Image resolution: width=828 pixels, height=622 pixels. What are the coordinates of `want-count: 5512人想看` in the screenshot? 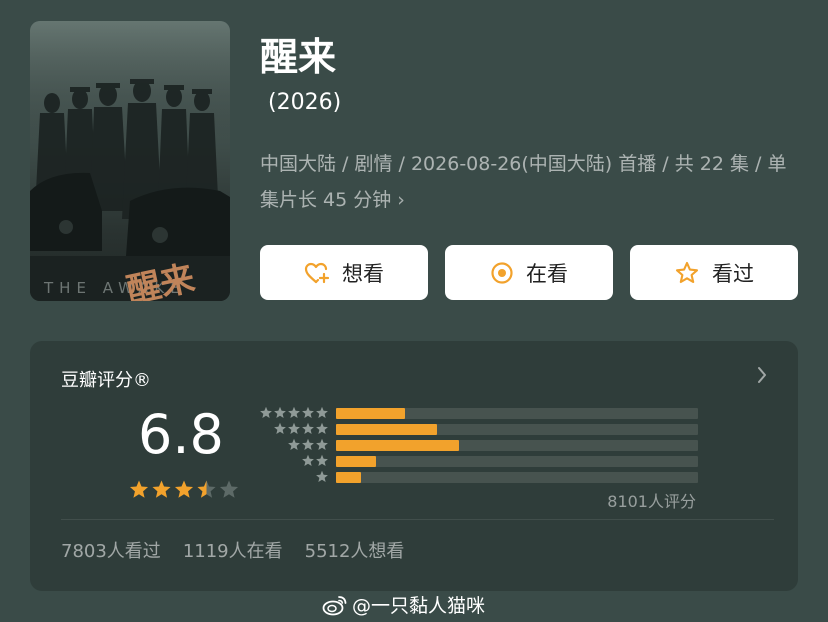 It's located at (354, 551).